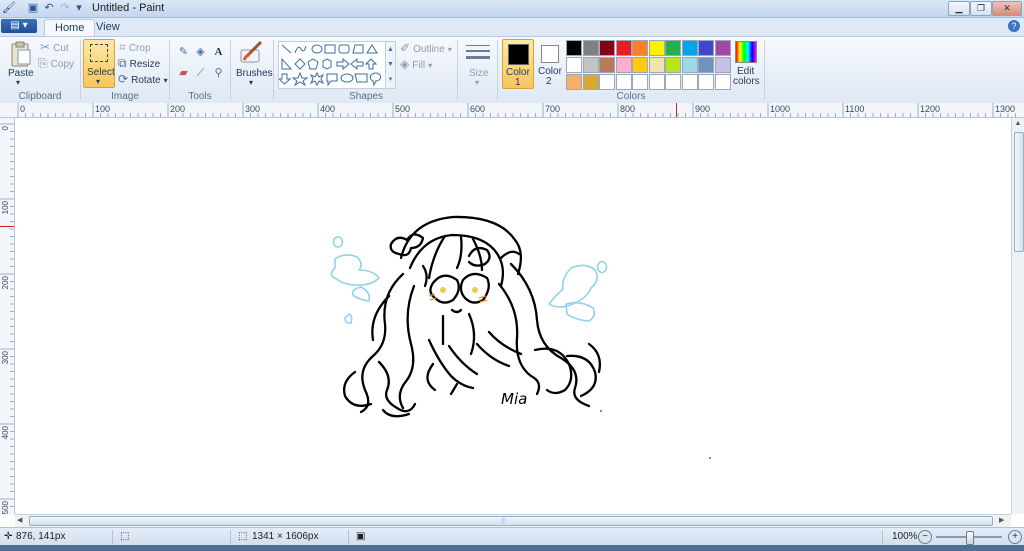 The width and height of the screenshot is (1024, 551). I want to click on customize-quick-access-icon: ▾, so click(79, 8).